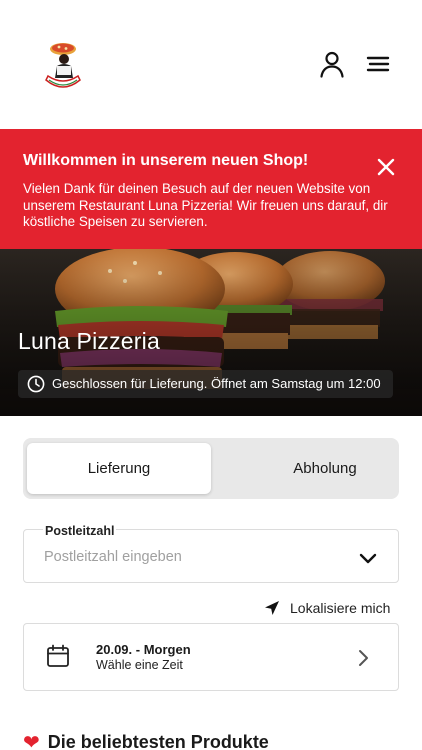  I want to click on location-arrow-icon, so click(272, 608).